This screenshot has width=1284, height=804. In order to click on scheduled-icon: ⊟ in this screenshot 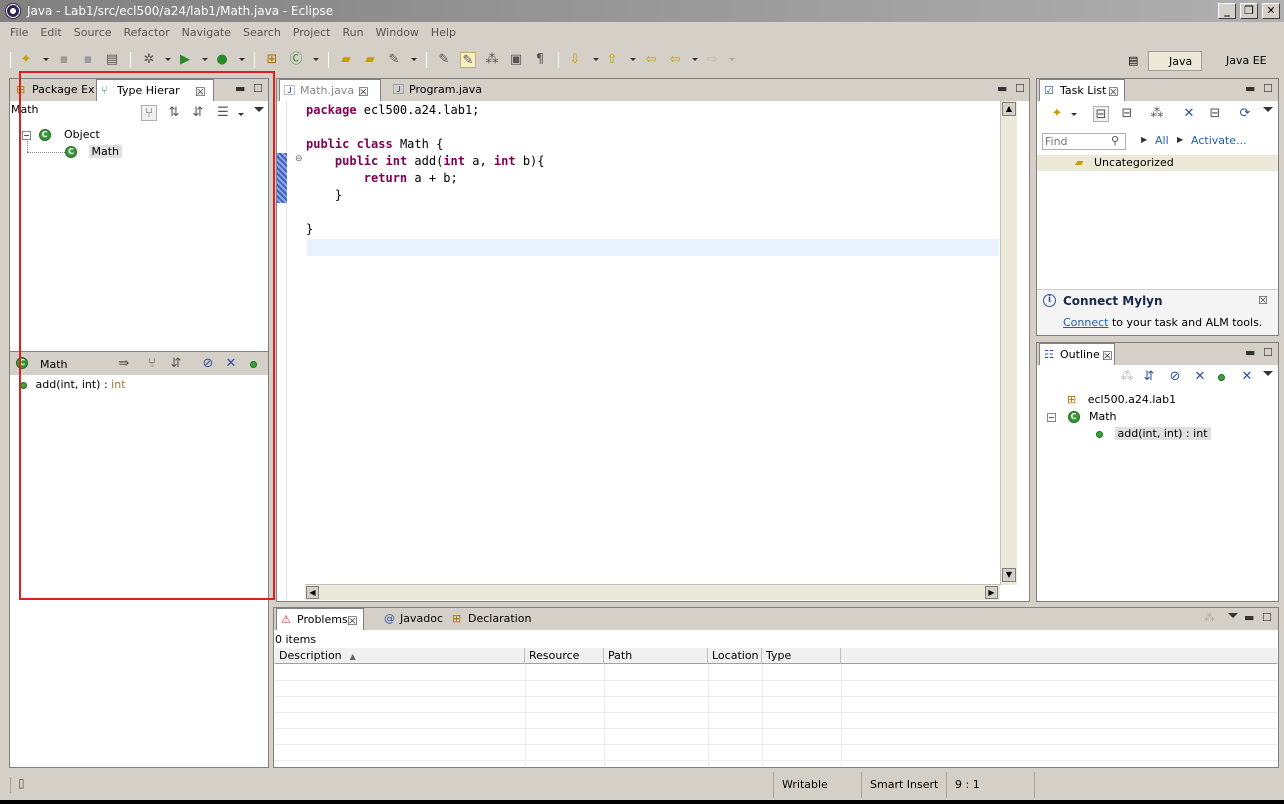, I will do `click(1127, 114)`.